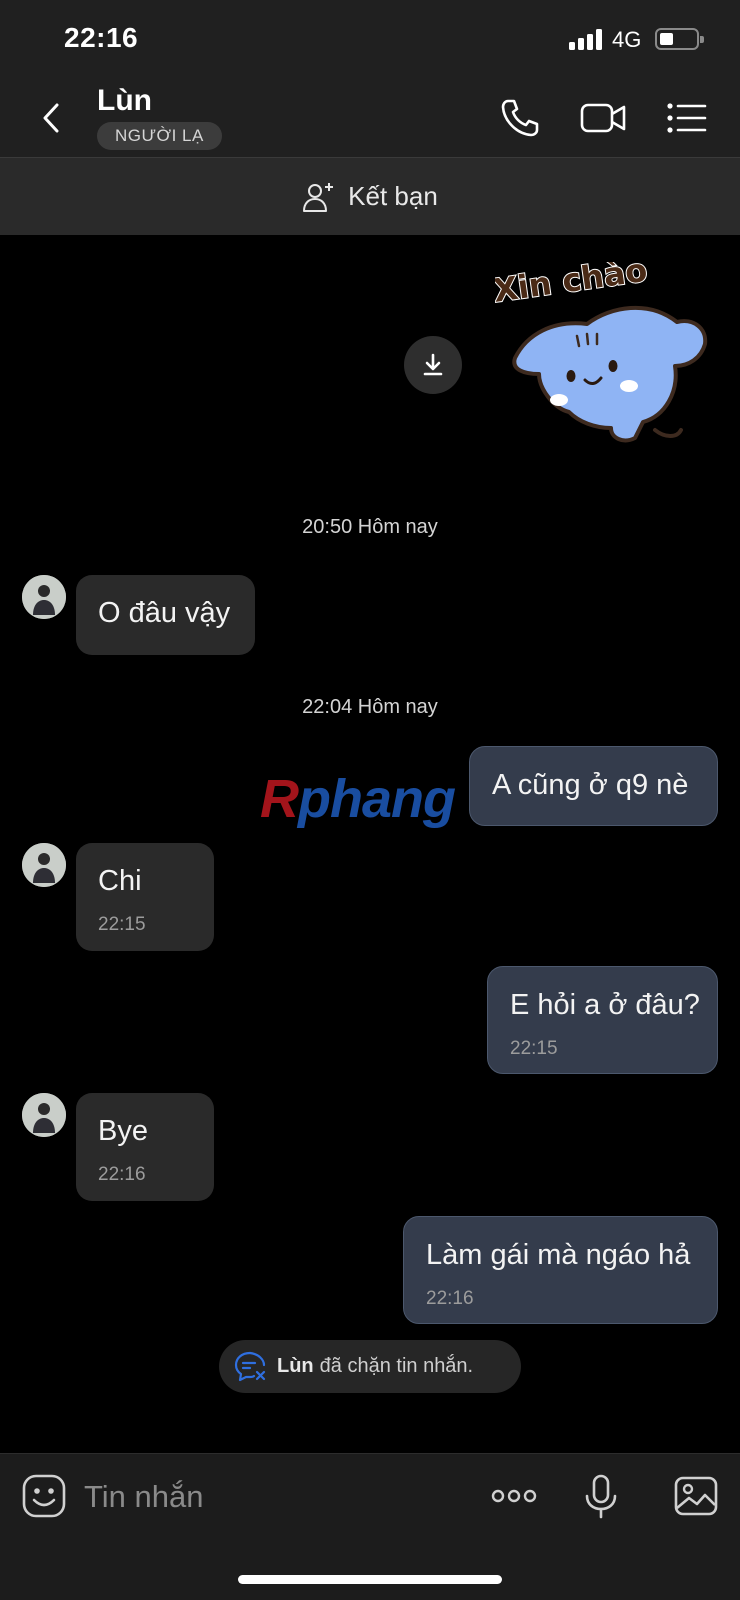  I want to click on watermark: Rphang, so click(358, 799).